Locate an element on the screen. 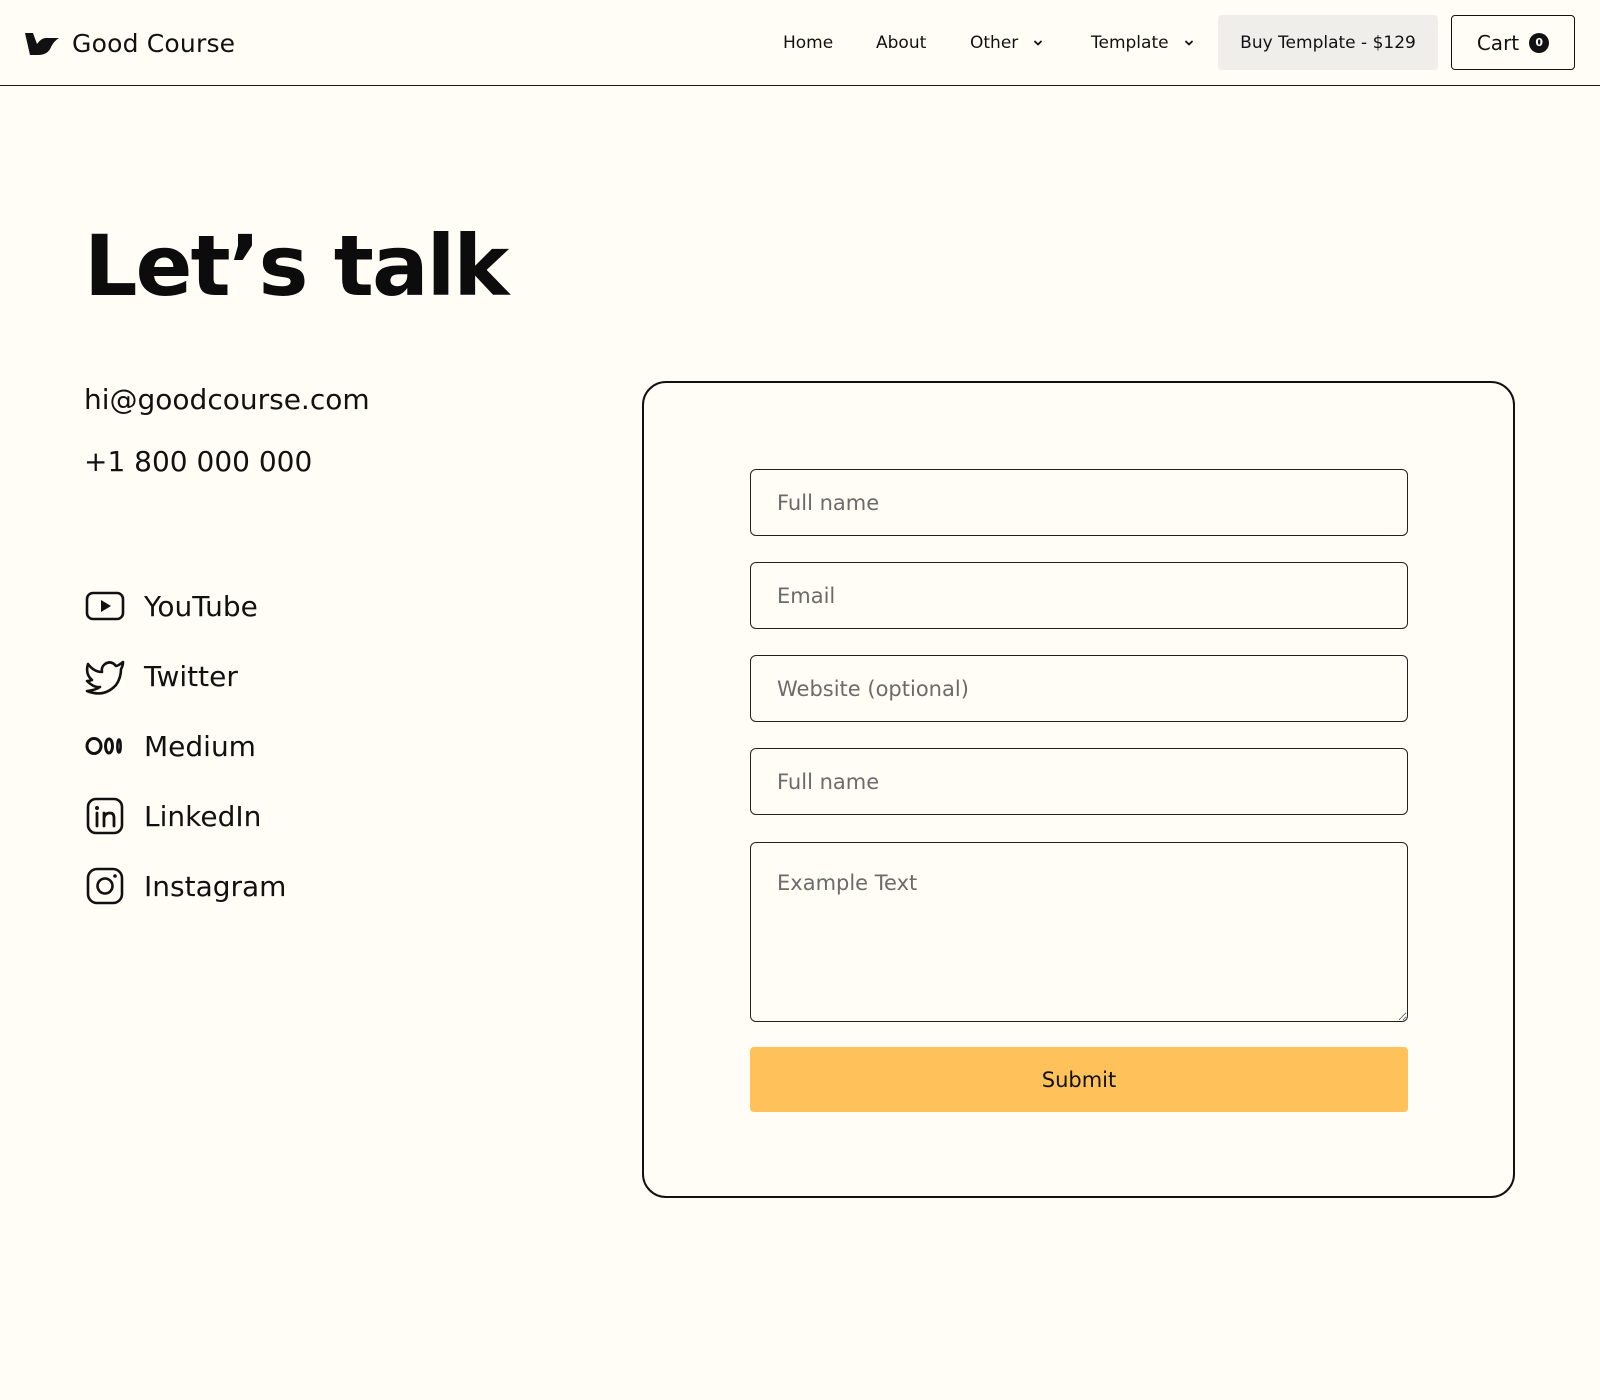 This screenshot has height=1400, width=1600. logo-icon is located at coordinates (42, 44).